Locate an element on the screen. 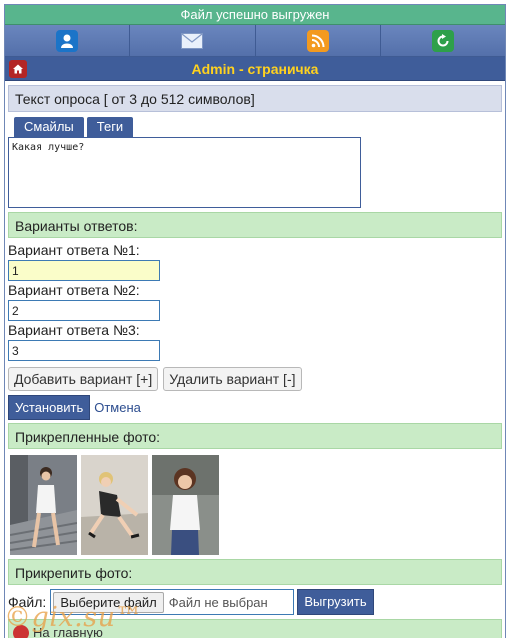 This screenshot has width=510, height=638. submit-button: Установить is located at coordinates (49, 407).